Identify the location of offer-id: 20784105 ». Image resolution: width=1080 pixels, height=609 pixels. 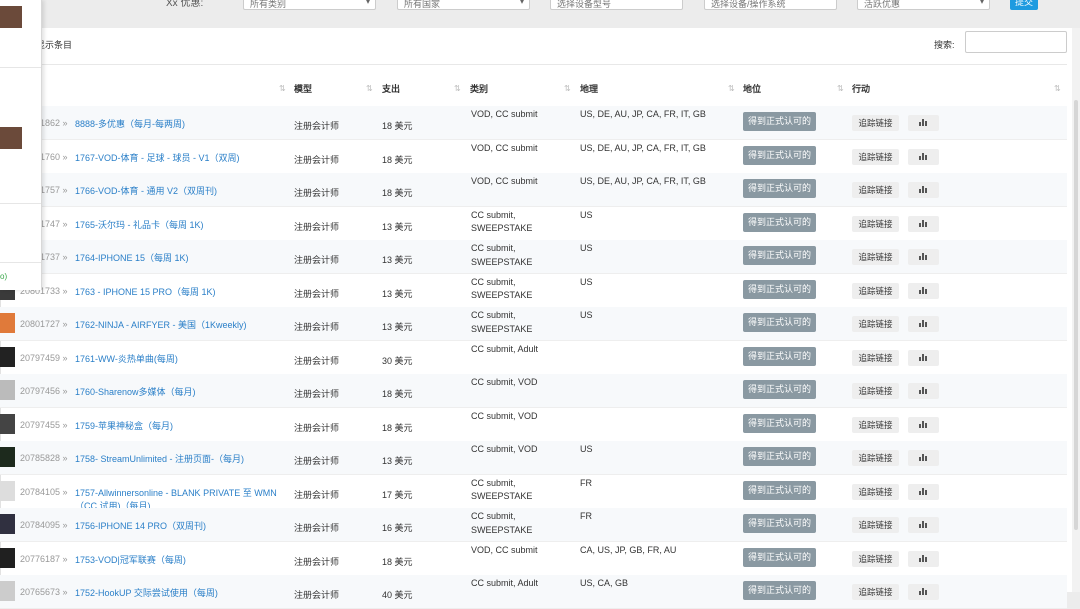
(44, 492).